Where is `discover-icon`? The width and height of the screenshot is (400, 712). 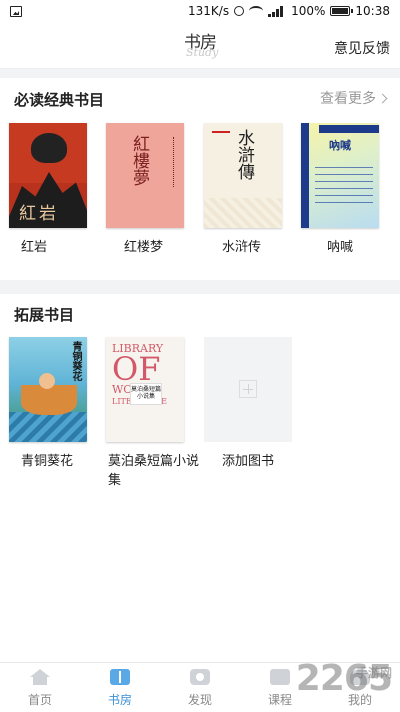 discover-icon is located at coordinates (200, 677).